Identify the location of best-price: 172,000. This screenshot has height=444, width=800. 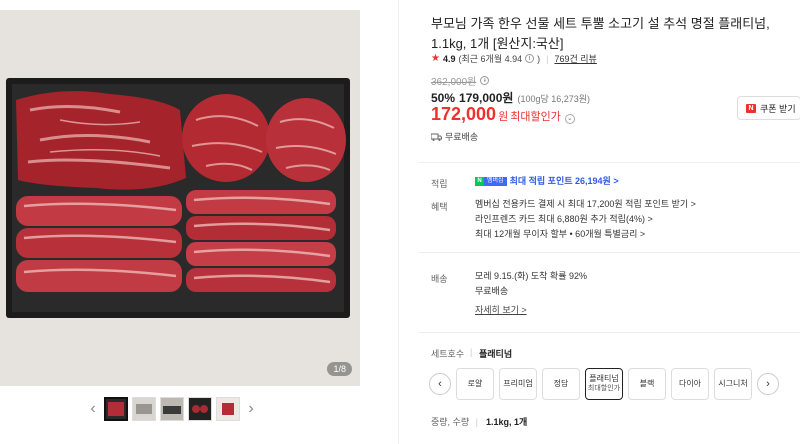
(464, 114).